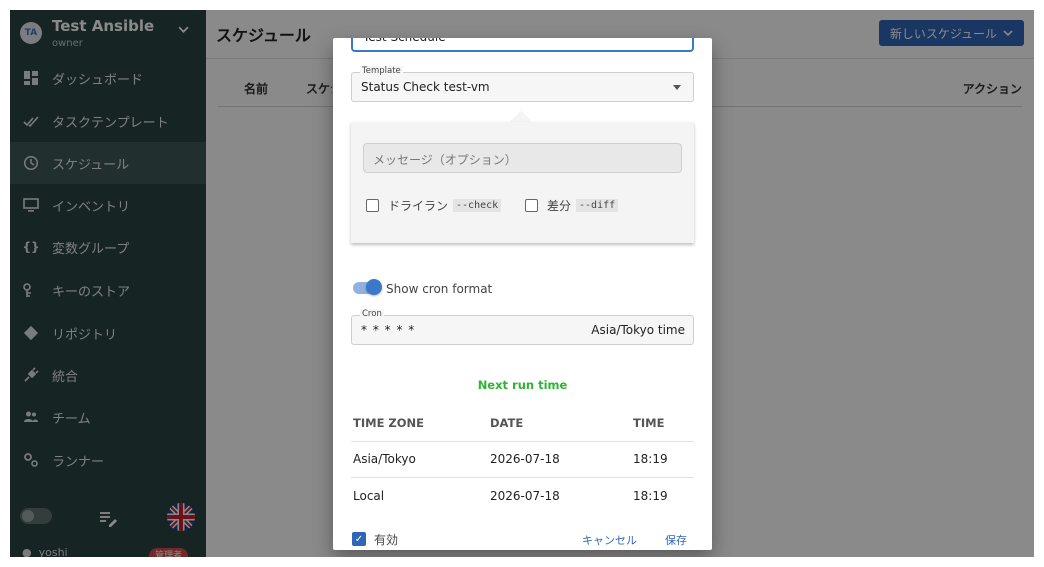 This screenshot has width=1044, height=567. Describe the element at coordinates (477, 205) in the screenshot. I see `dry-run-code: --check` at that location.